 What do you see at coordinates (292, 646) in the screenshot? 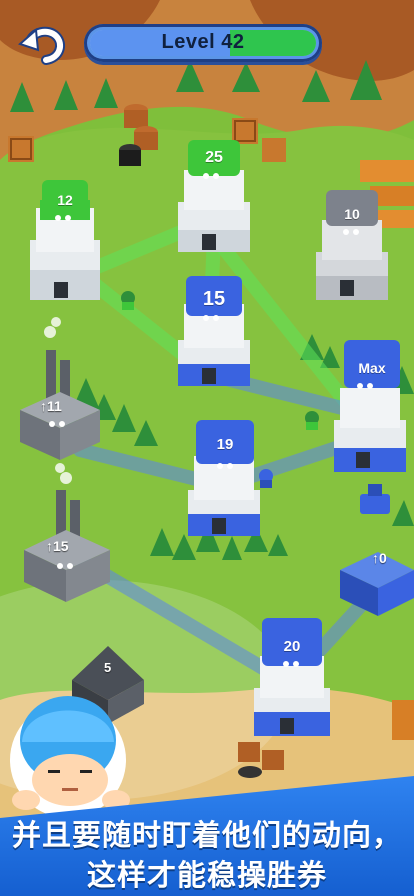
I see `tower-label-blue-20: 20` at bounding box center [292, 646].